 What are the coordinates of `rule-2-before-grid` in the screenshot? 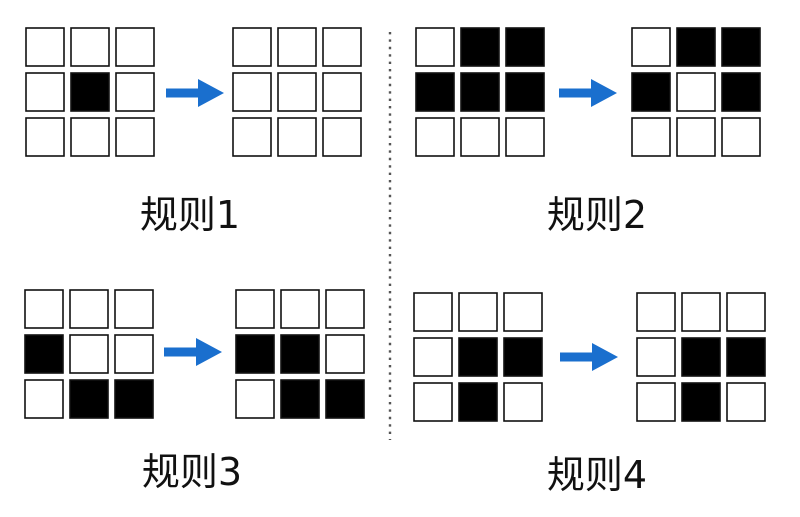 It's located at (480, 92).